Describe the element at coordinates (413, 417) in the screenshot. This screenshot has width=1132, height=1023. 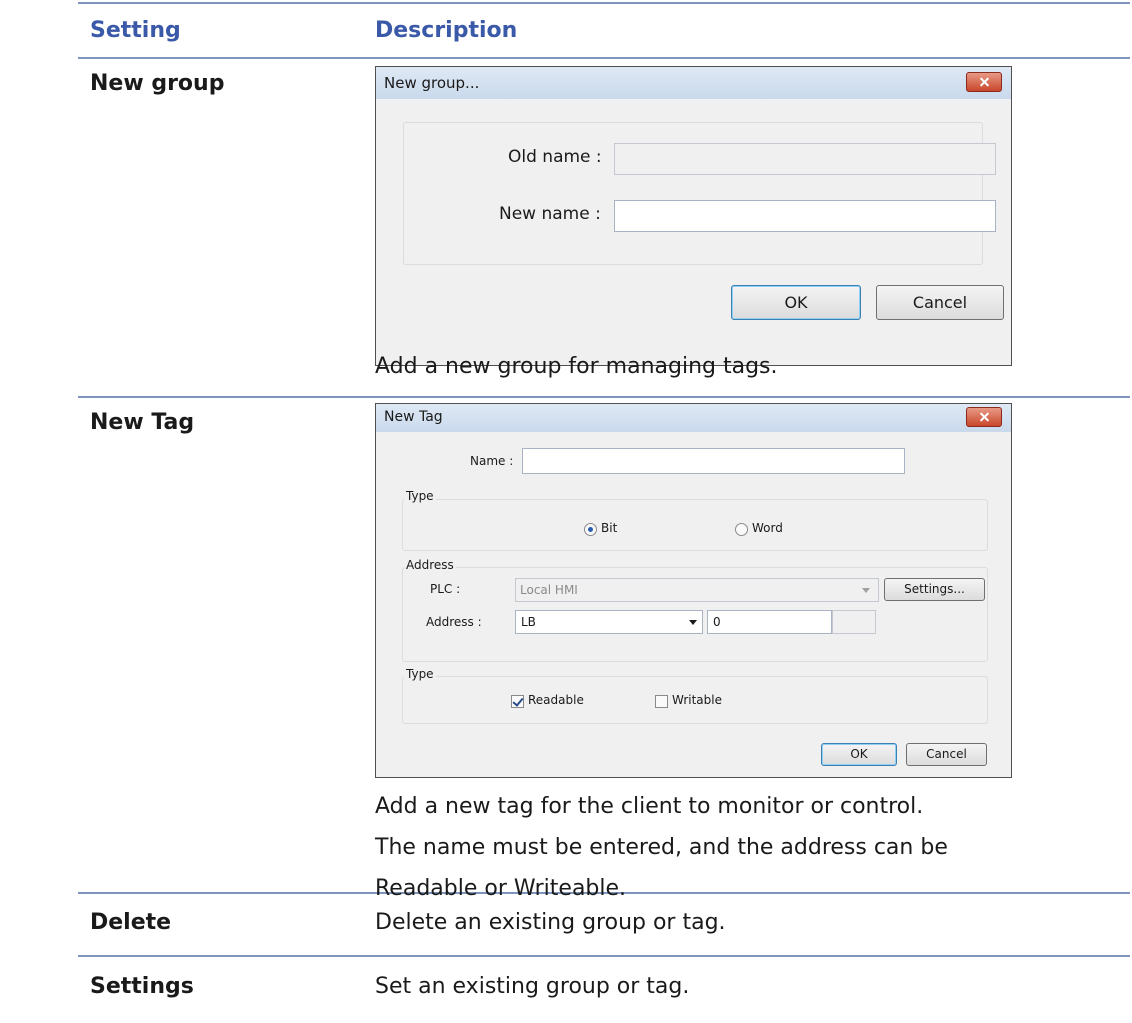
I see `dialog-title: New Tag` at that location.